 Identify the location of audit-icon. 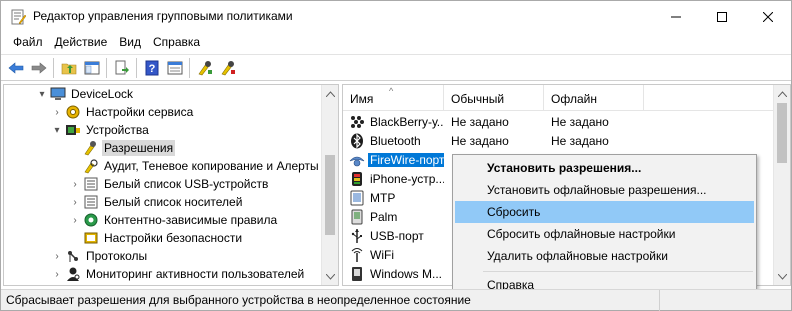
(91, 166).